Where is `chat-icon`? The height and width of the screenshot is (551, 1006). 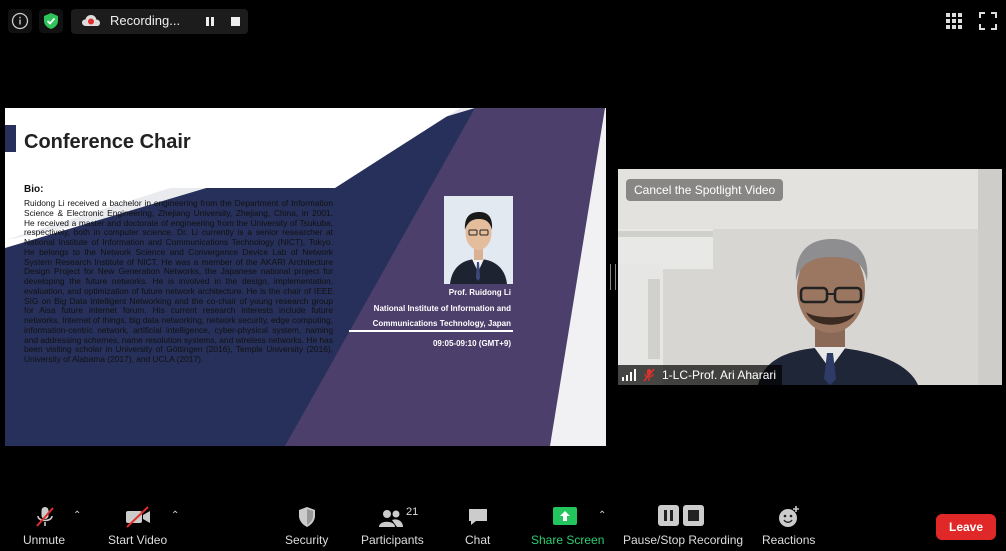
chat-icon is located at coordinates (478, 517).